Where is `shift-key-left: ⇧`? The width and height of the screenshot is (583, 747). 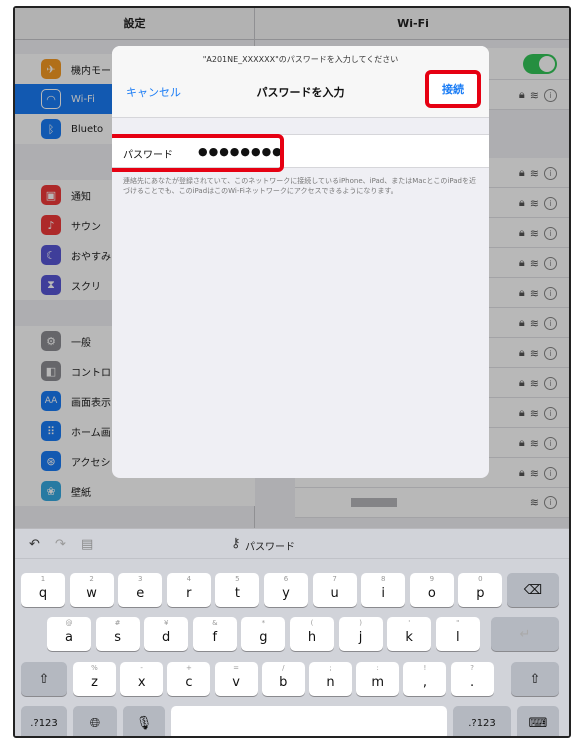
shift-key-left: ⇧ is located at coordinates (44, 679).